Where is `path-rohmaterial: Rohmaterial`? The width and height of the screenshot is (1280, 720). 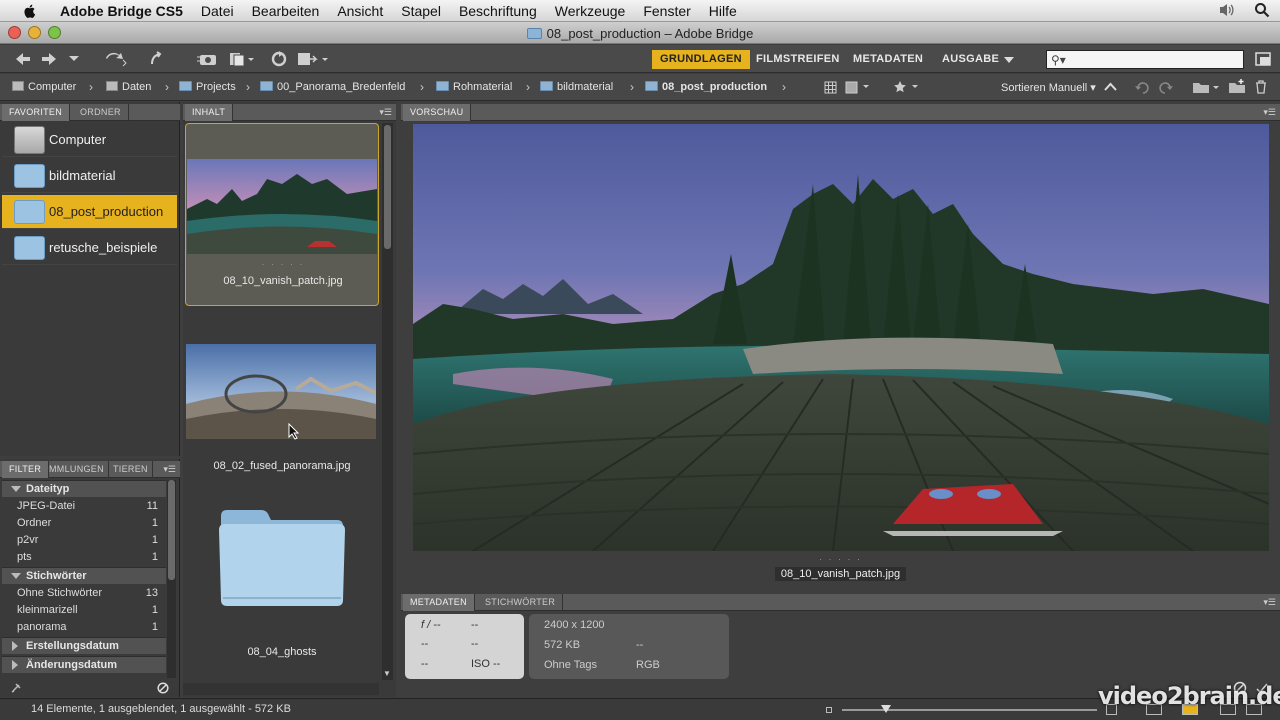
path-rohmaterial: Rohmaterial is located at coordinates (474, 87).